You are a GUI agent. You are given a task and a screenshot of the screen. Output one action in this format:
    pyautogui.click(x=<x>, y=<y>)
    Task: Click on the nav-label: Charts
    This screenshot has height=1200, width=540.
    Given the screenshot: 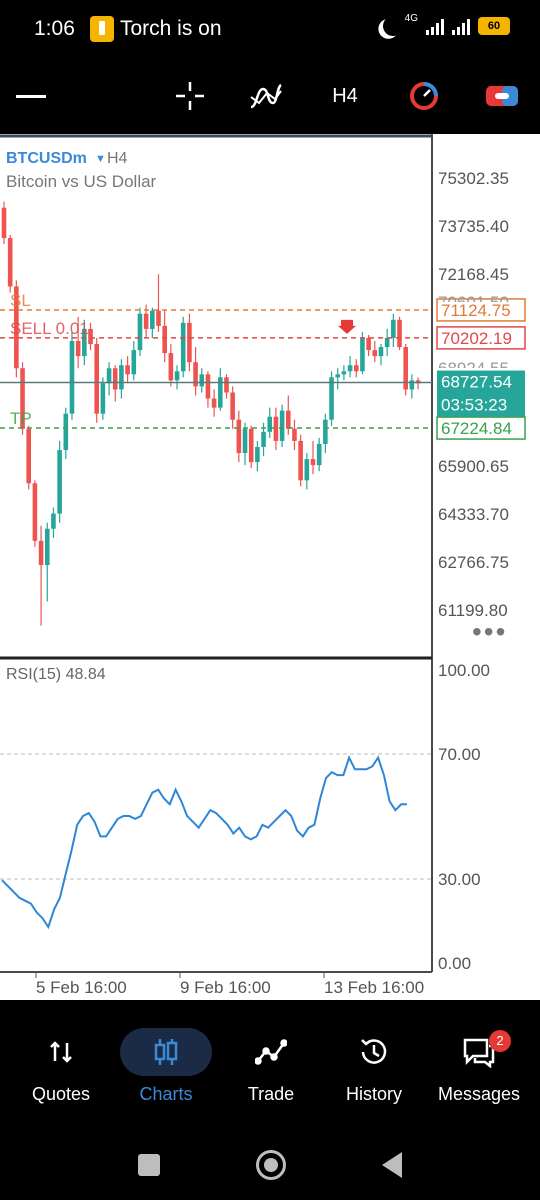 What is the action you would take?
    pyautogui.click(x=166, y=1094)
    